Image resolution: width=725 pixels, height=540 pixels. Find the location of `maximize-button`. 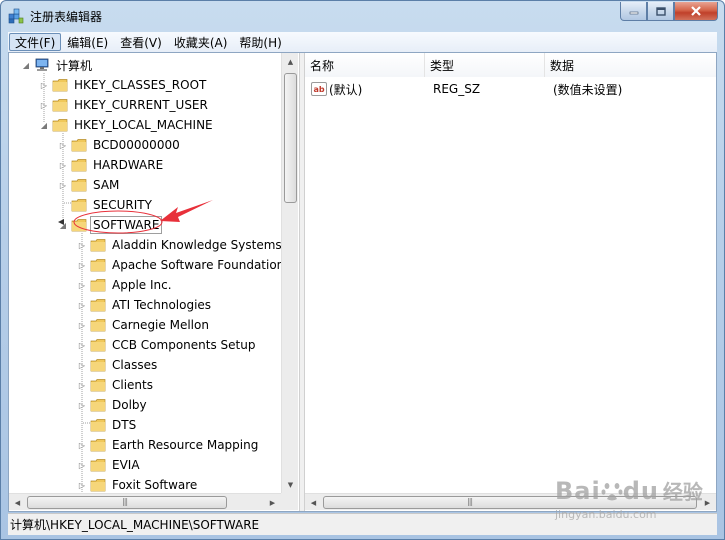

maximize-button is located at coordinates (660, 11).